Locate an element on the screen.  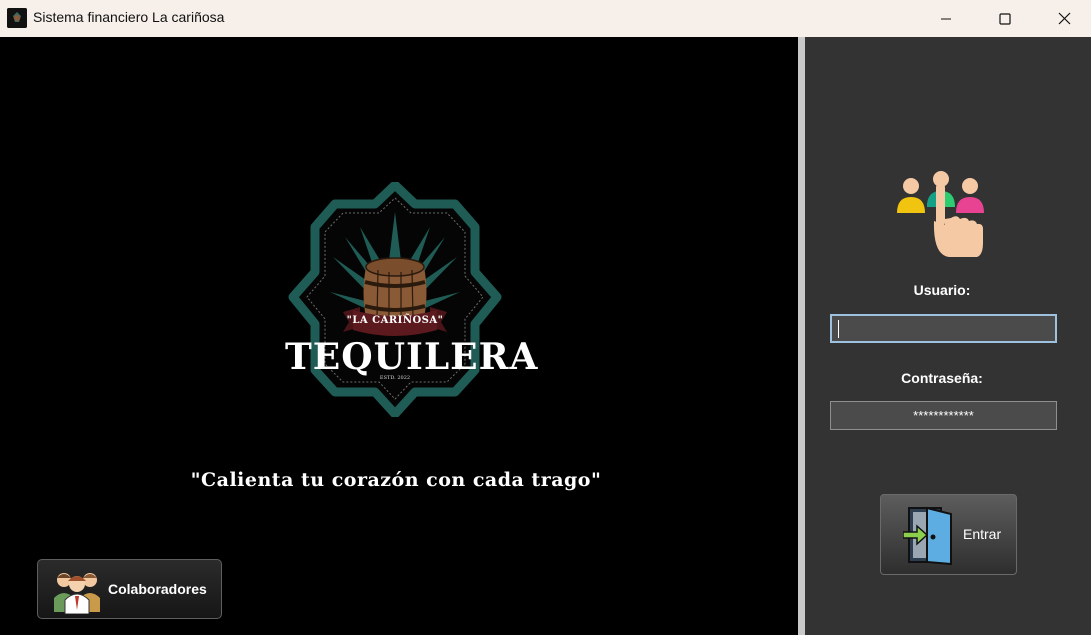
close-button is located at coordinates (1063, 18).